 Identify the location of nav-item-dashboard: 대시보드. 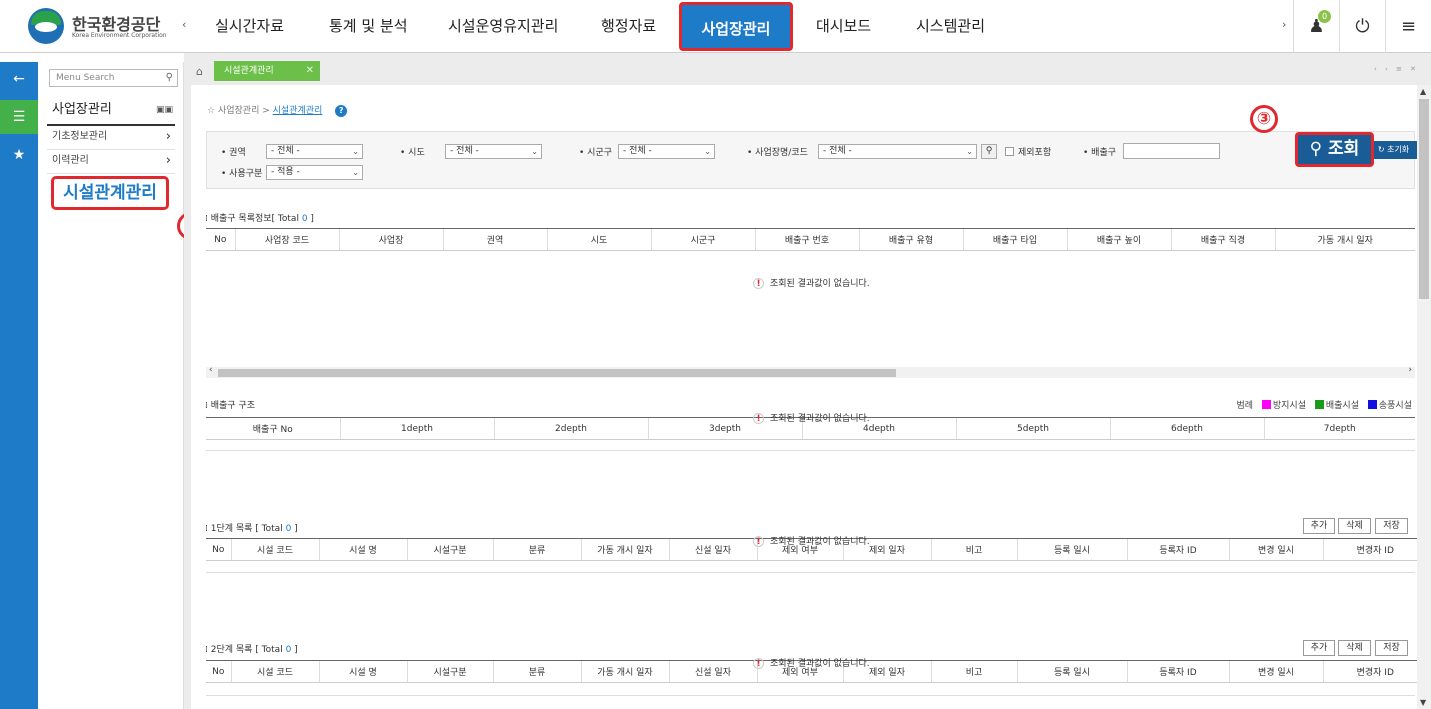
(843, 26).